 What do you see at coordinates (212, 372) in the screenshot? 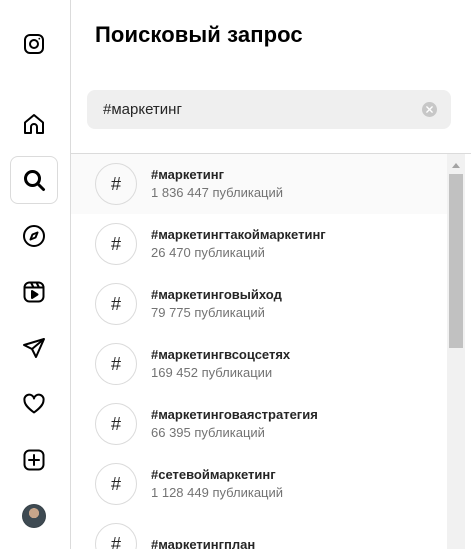
I see `result-count: 169 452 публикации` at bounding box center [212, 372].